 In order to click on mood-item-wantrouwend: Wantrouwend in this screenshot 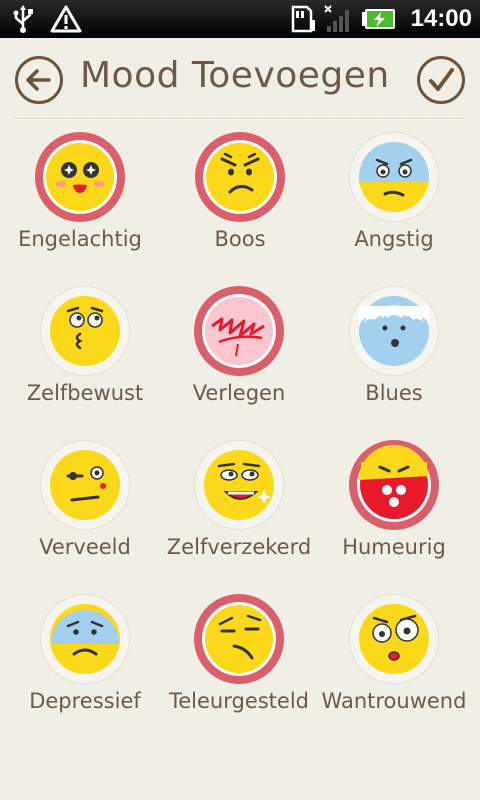, I will do `click(394, 669)`.